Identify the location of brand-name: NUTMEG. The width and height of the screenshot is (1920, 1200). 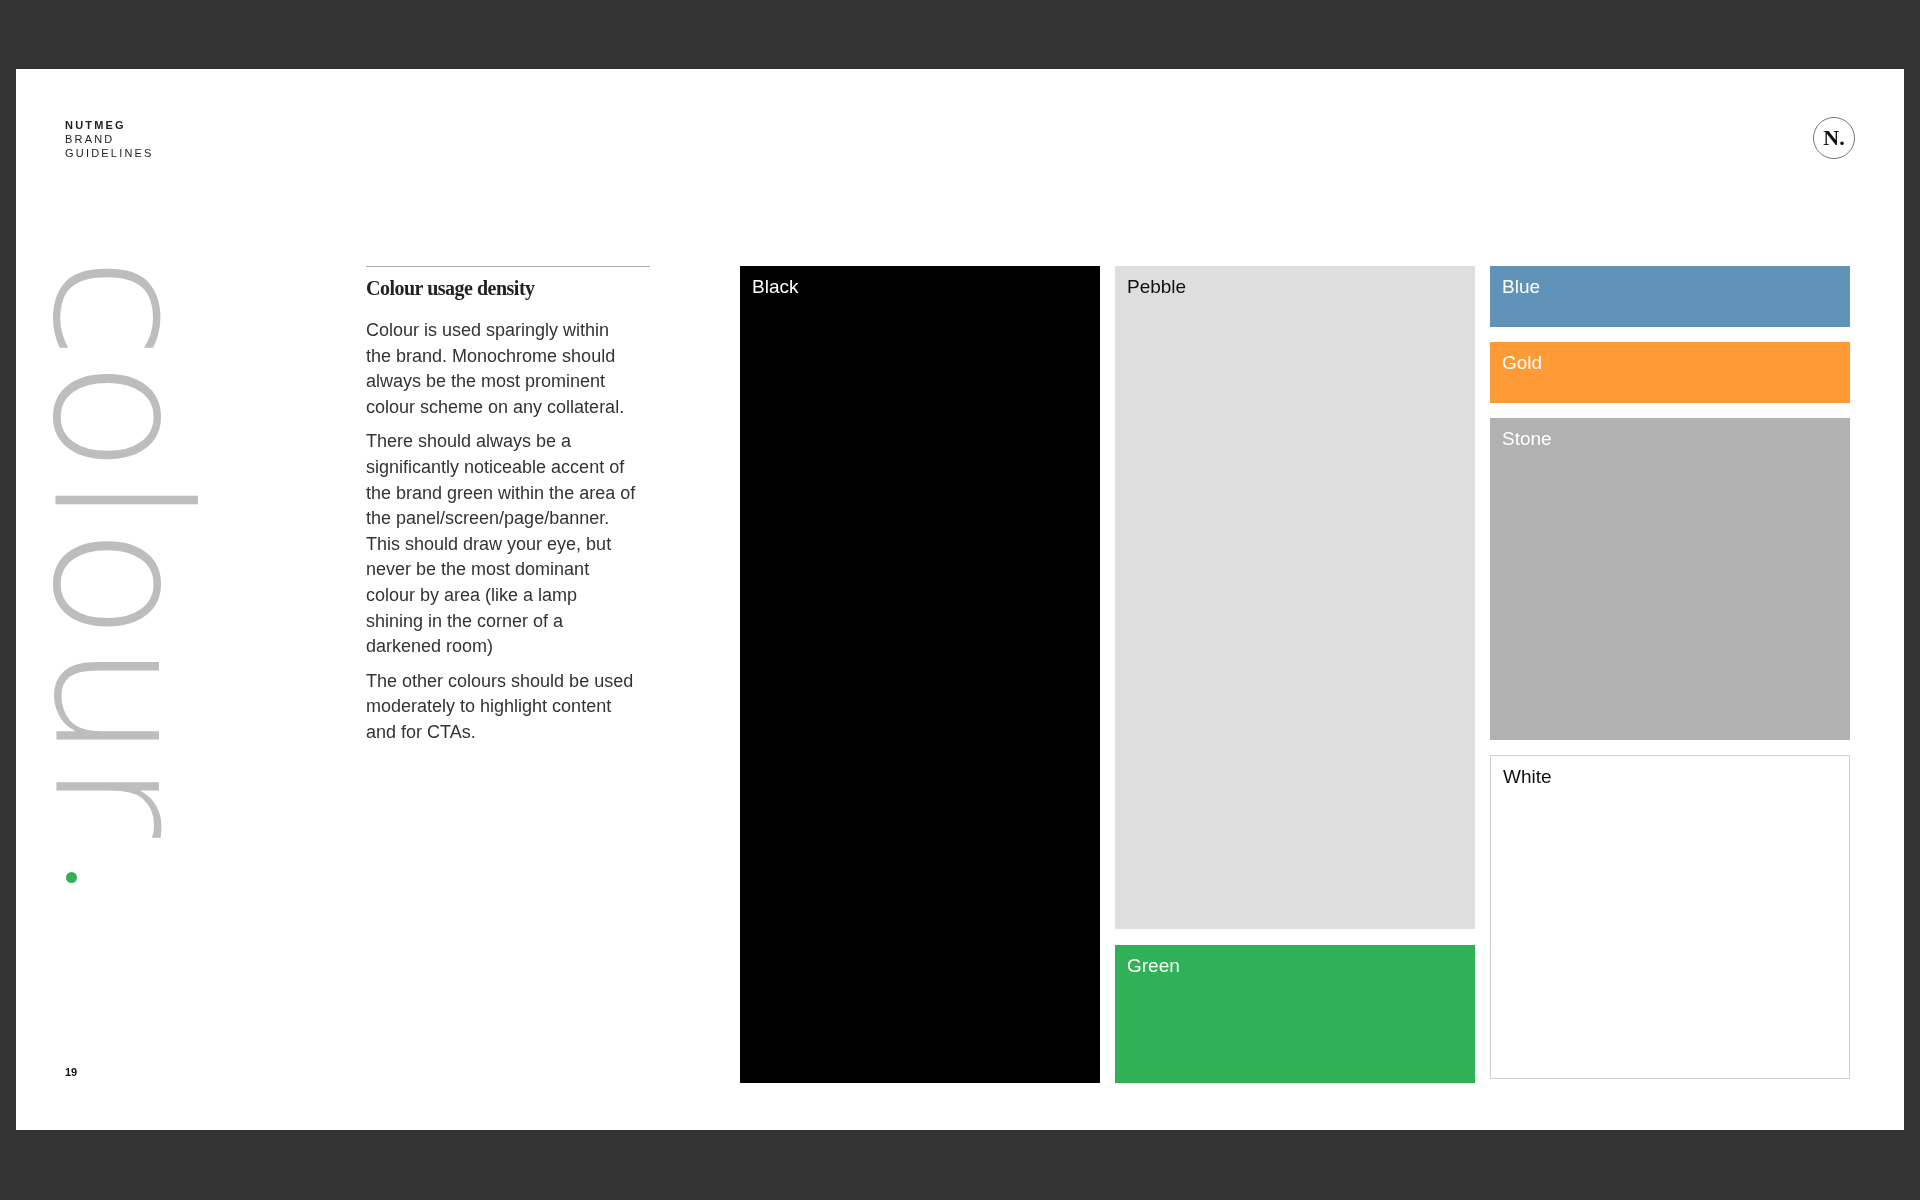
(96, 125).